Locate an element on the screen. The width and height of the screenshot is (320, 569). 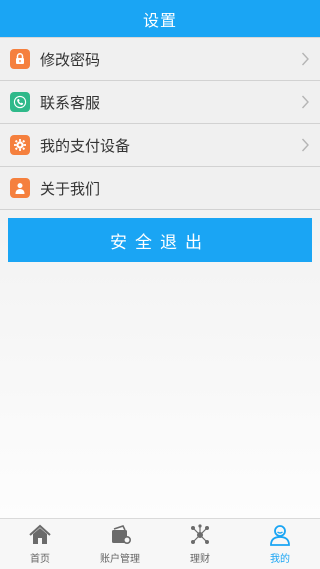
phone-icon is located at coordinates (20, 102).